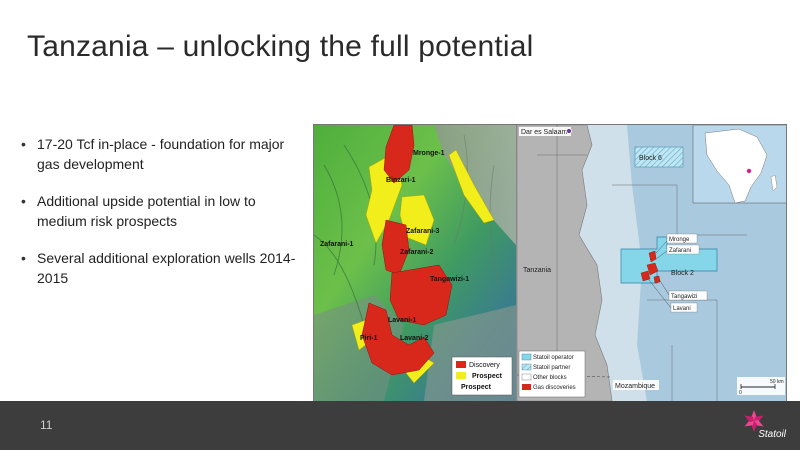 This screenshot has height=450, width=800. Describe the element at coordinates (423, 231) in the screenshot. I see `well-label-zafarani3: Zafarani-3` at that location.